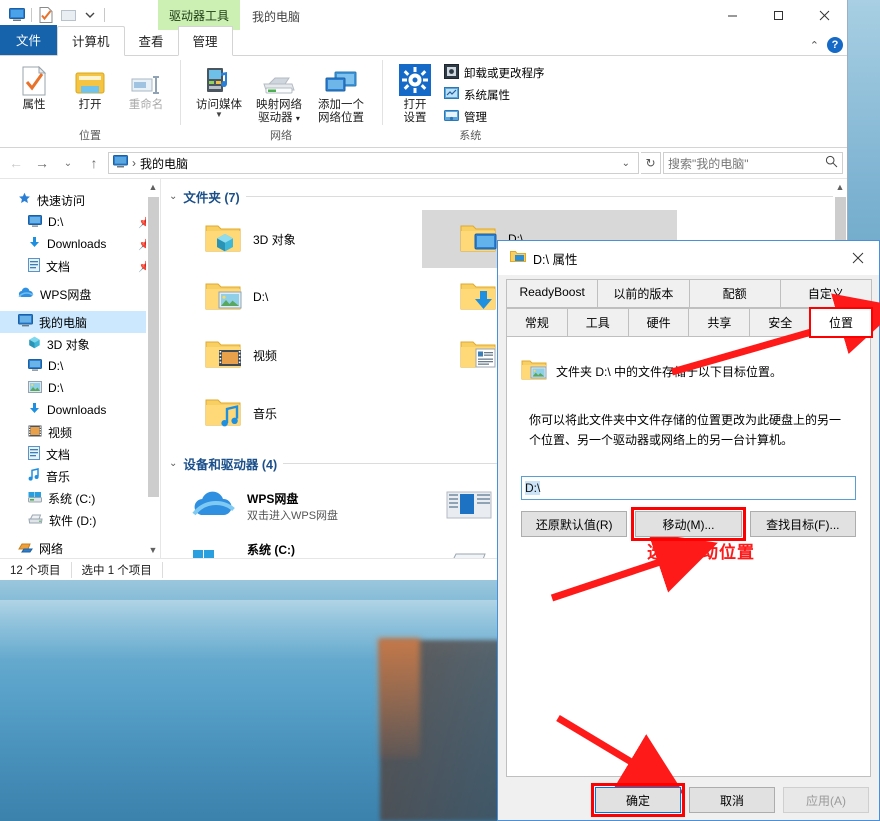 The height and width of the screenshot is (821, 880). Describe the element at coordinates (164, 163) in the screenshot. I see `breadcrumb-current: 我的电脑` at that location.